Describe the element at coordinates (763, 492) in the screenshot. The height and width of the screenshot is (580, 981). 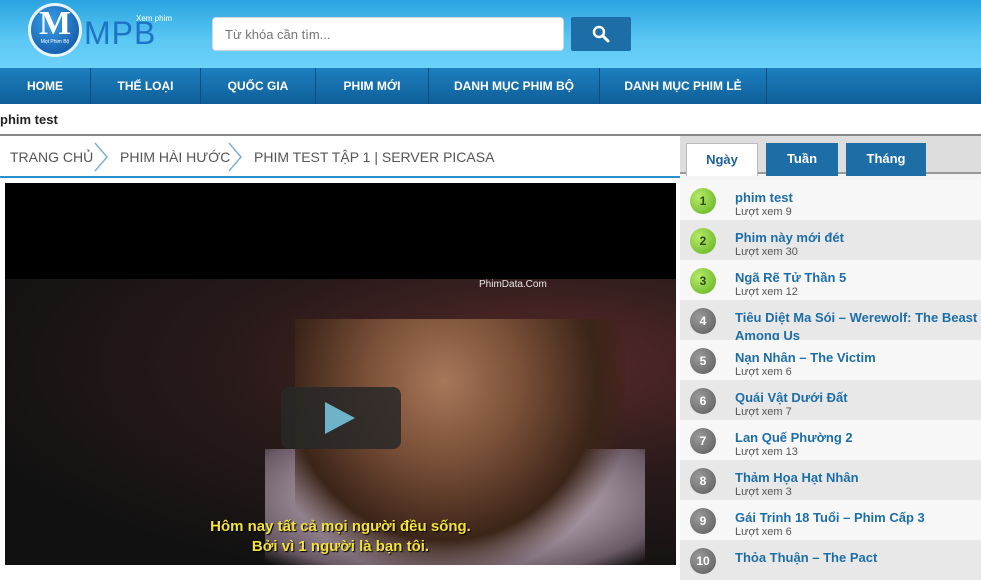
I see `view-count: Lượt xem 3` at that location.